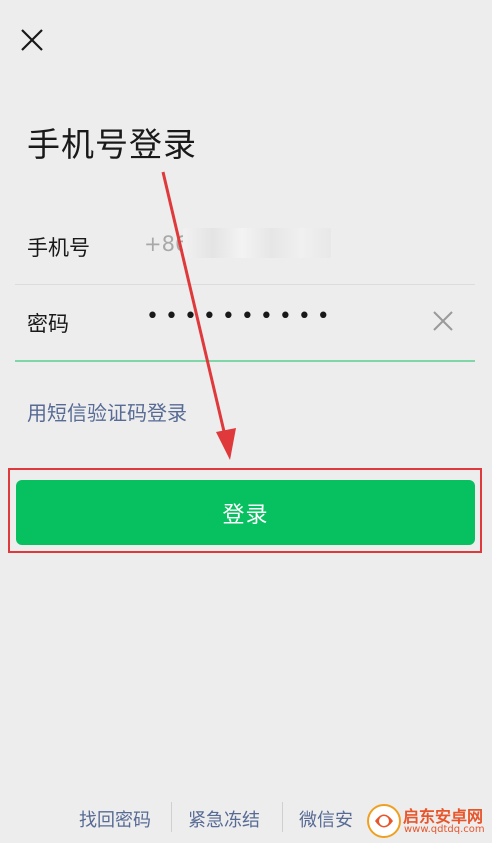 This screenshot has width=492, height=843. What do you see at coordinates (107, 411) in the screenshot?
I see `sms-login-link: 用短信验证码登录` at bounding box center [107, 411].